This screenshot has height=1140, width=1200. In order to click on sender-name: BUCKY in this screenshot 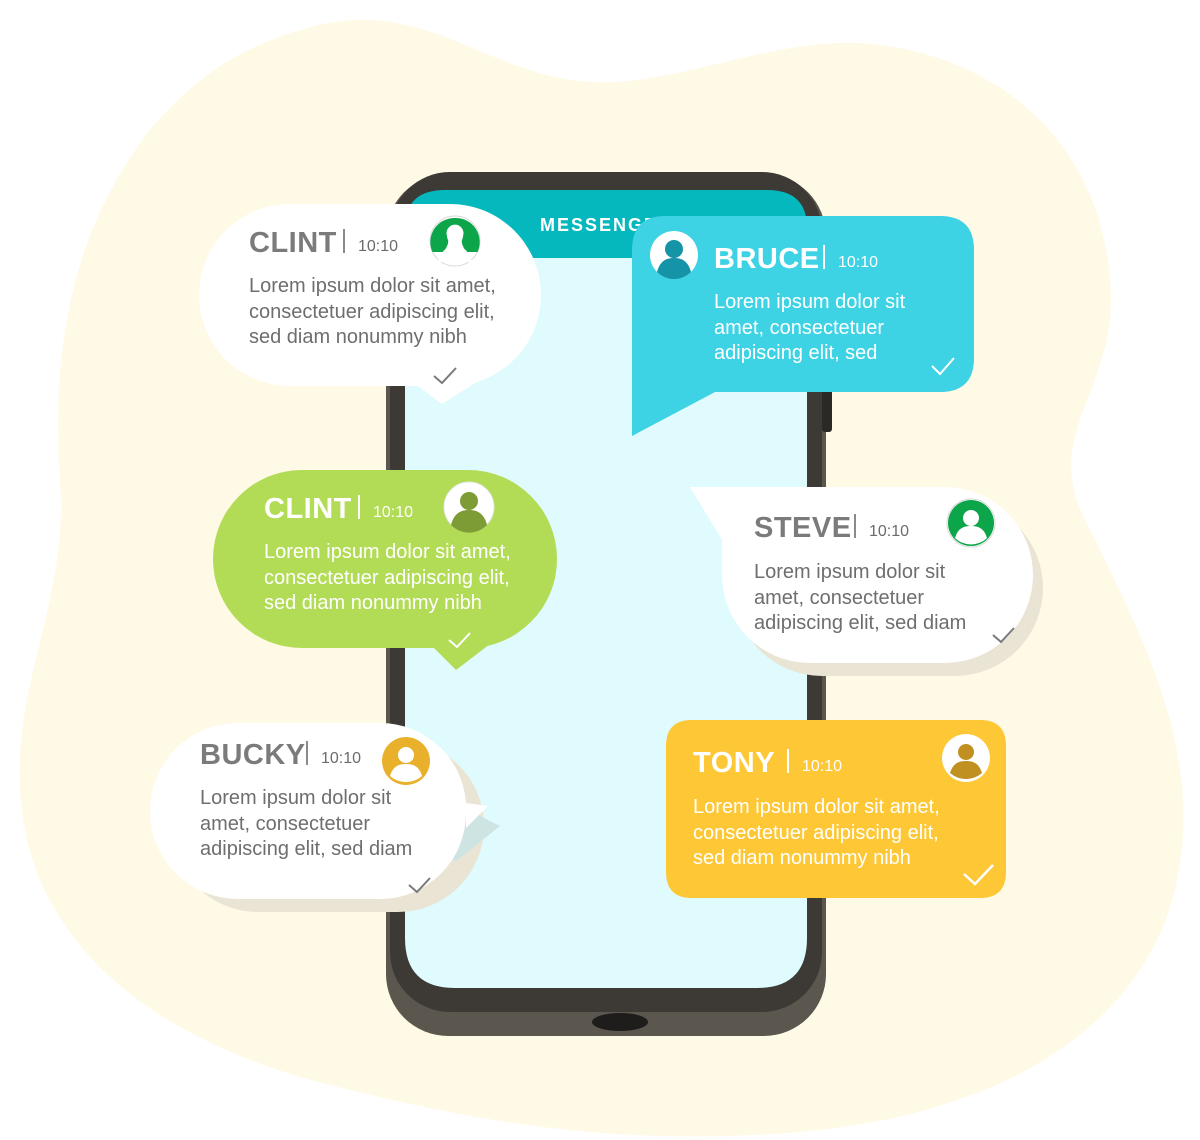, I will do `click(253, 755)`.